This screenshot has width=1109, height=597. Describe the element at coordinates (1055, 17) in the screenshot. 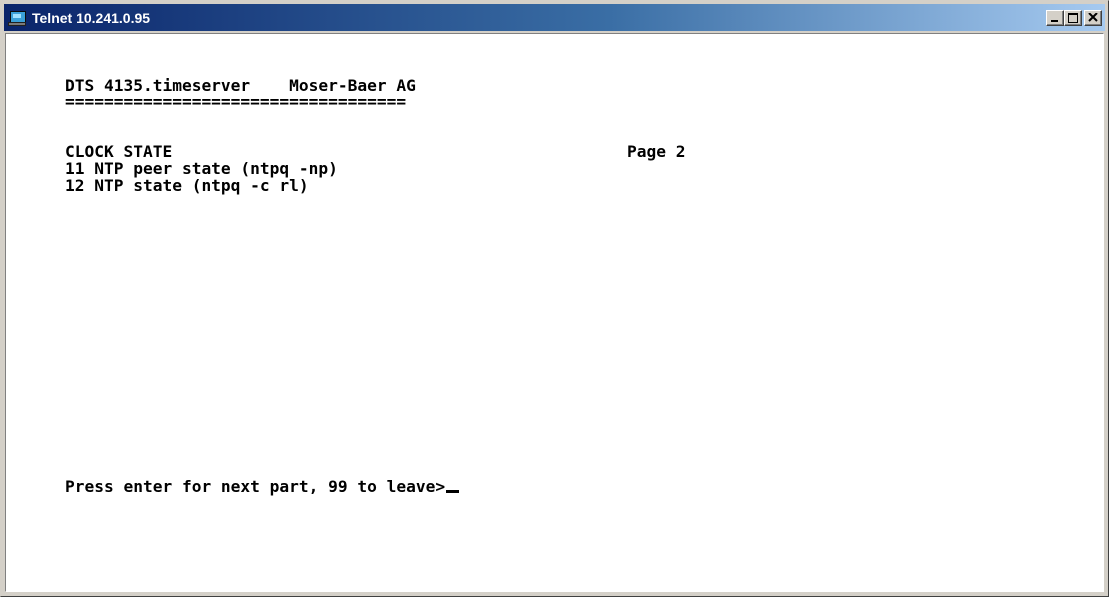

I see `minimize-button` at that location.